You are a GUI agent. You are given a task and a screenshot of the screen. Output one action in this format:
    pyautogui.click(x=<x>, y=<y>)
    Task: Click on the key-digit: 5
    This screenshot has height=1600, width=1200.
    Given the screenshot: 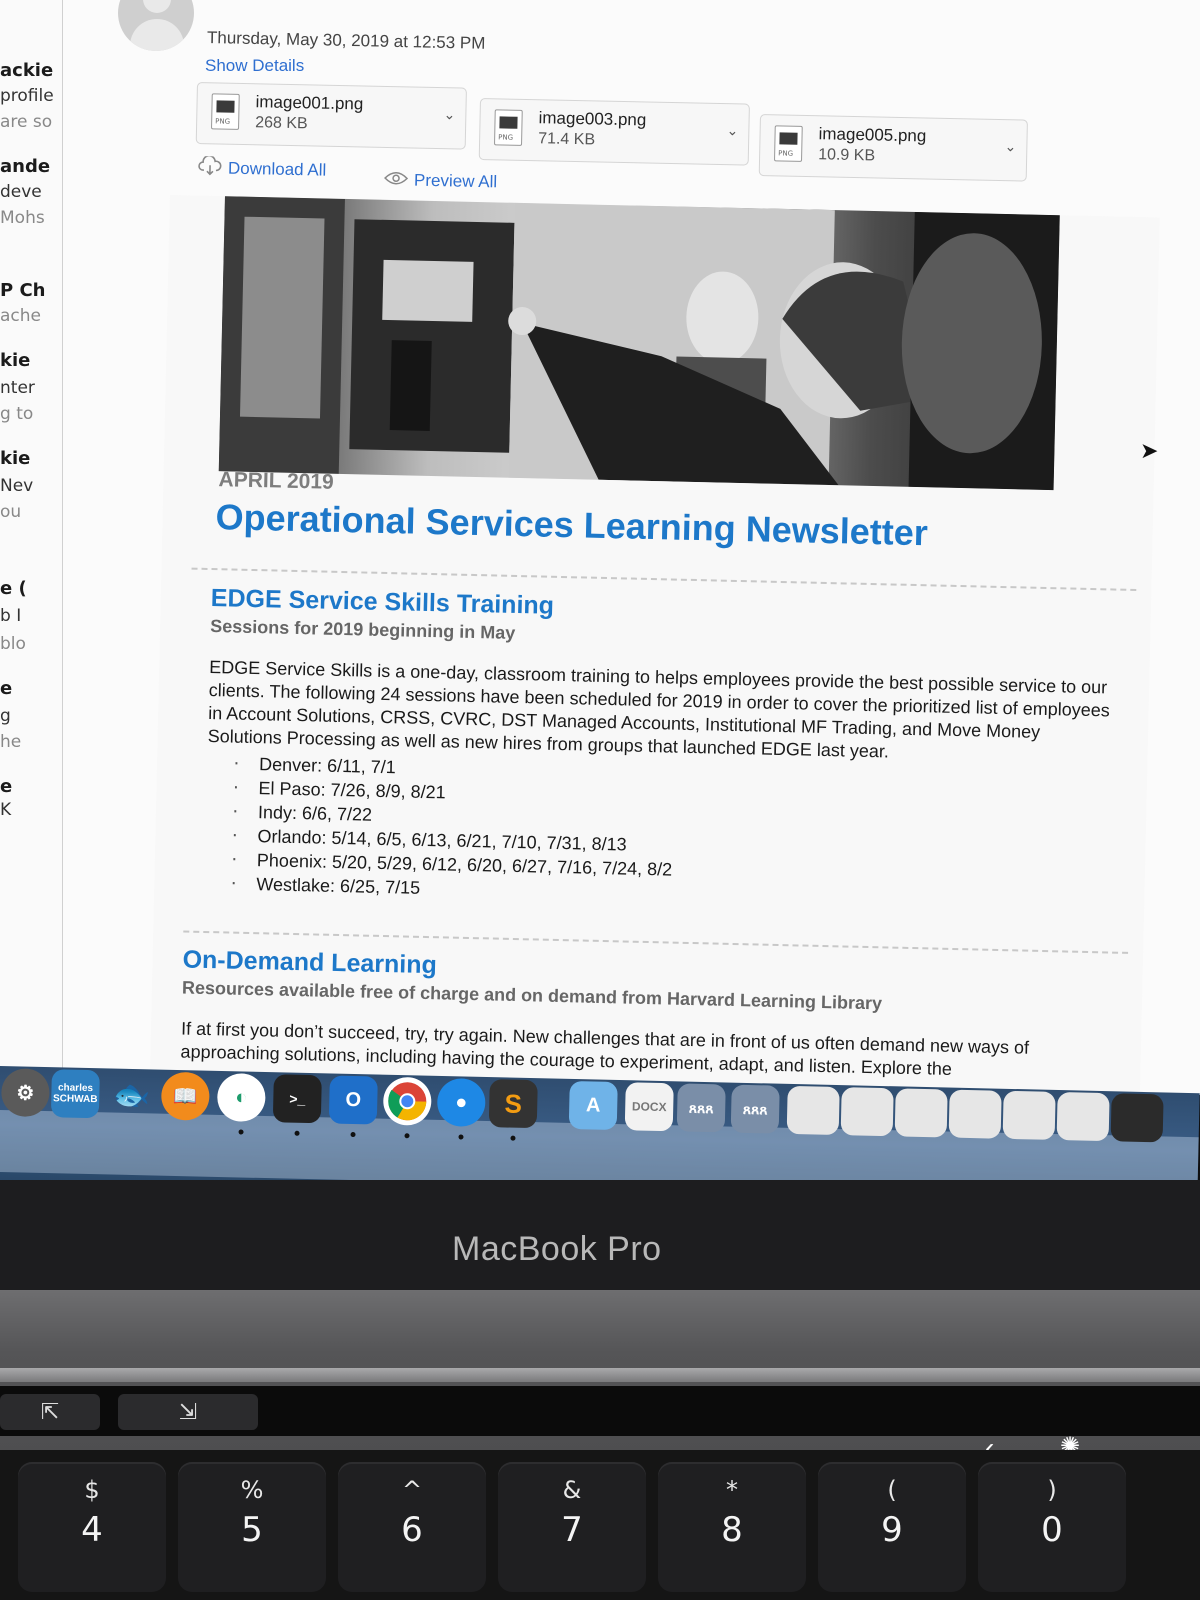 What is the action you would take?
    pyautogui.click(x=252, y=1530)
    